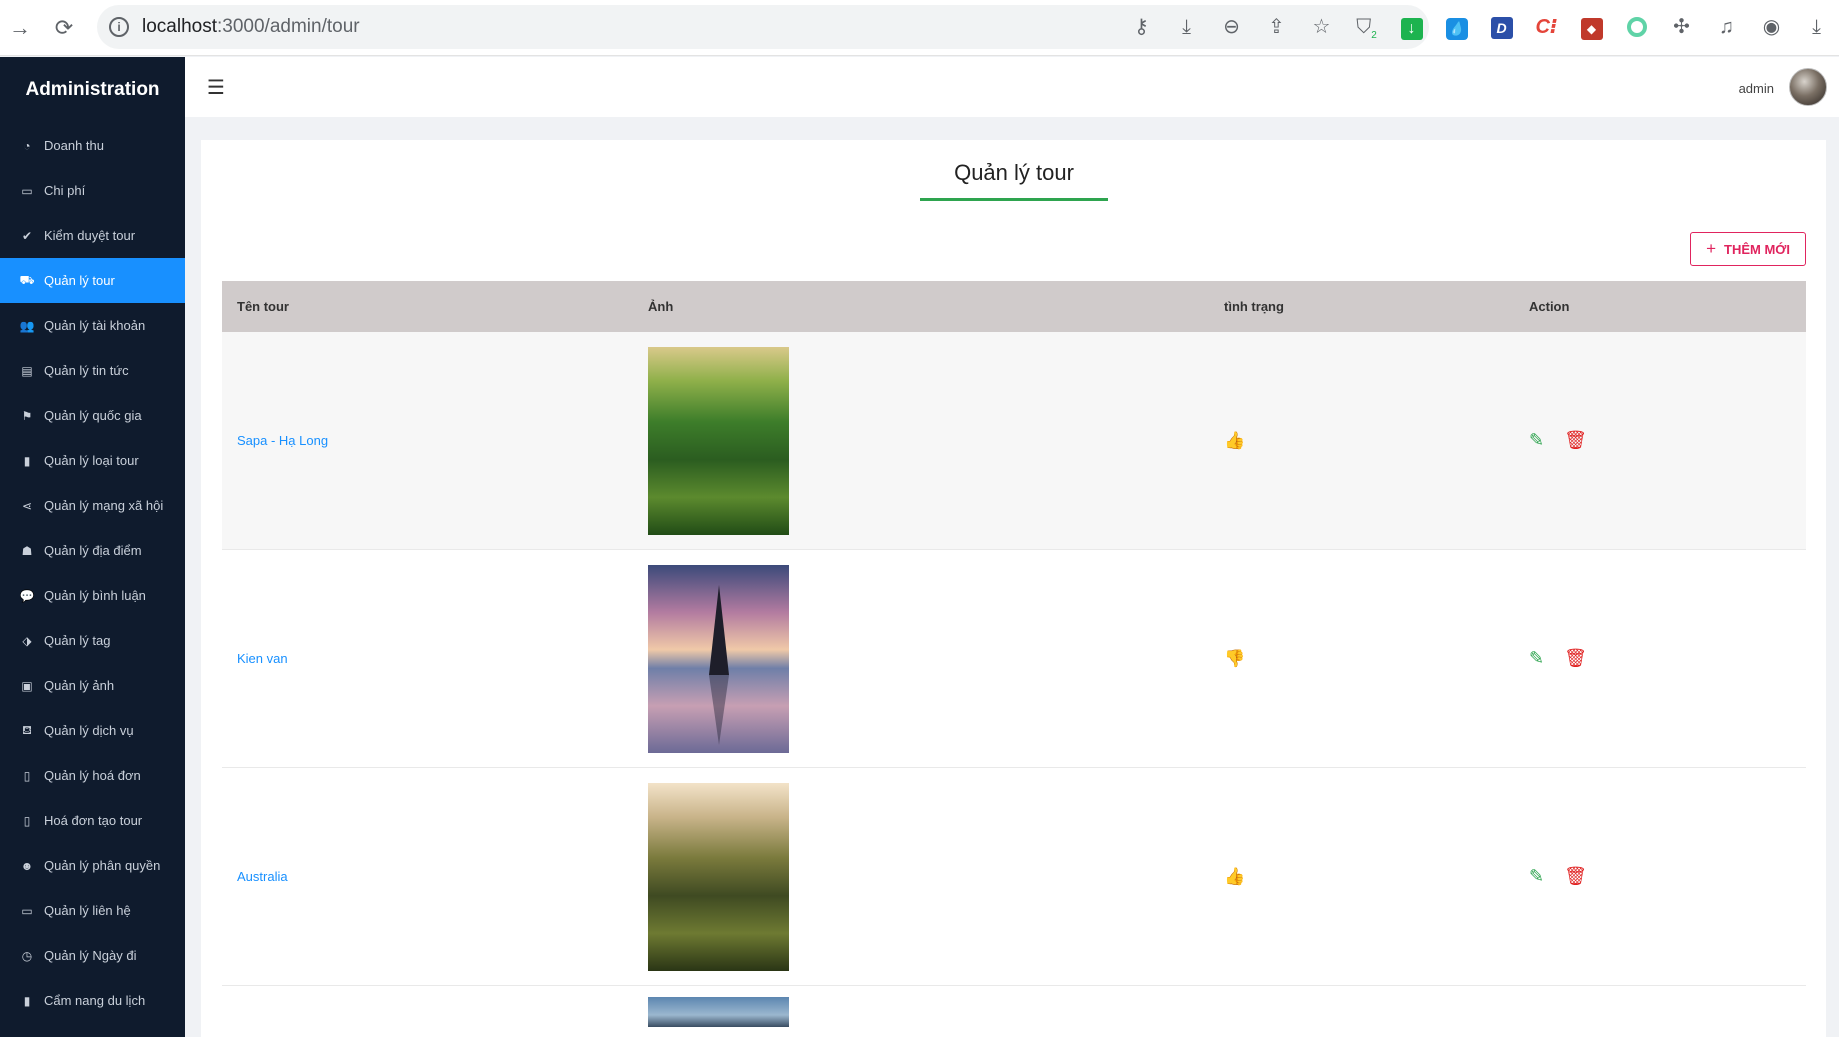 Image resolution: width=1839 pixels, height=1037 pixels. Describe the element at coordinates (1771, 27) in the screenshot. I see `profile-icon: ◉` at that location.